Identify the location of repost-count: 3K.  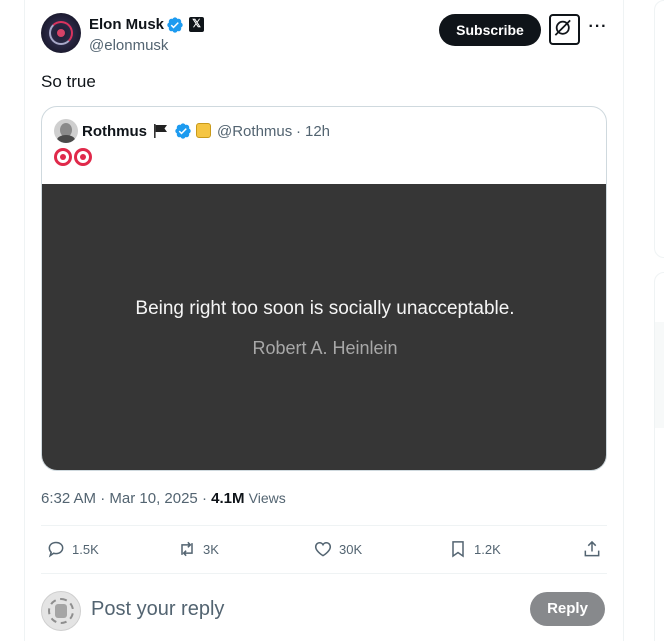
(211, 549).